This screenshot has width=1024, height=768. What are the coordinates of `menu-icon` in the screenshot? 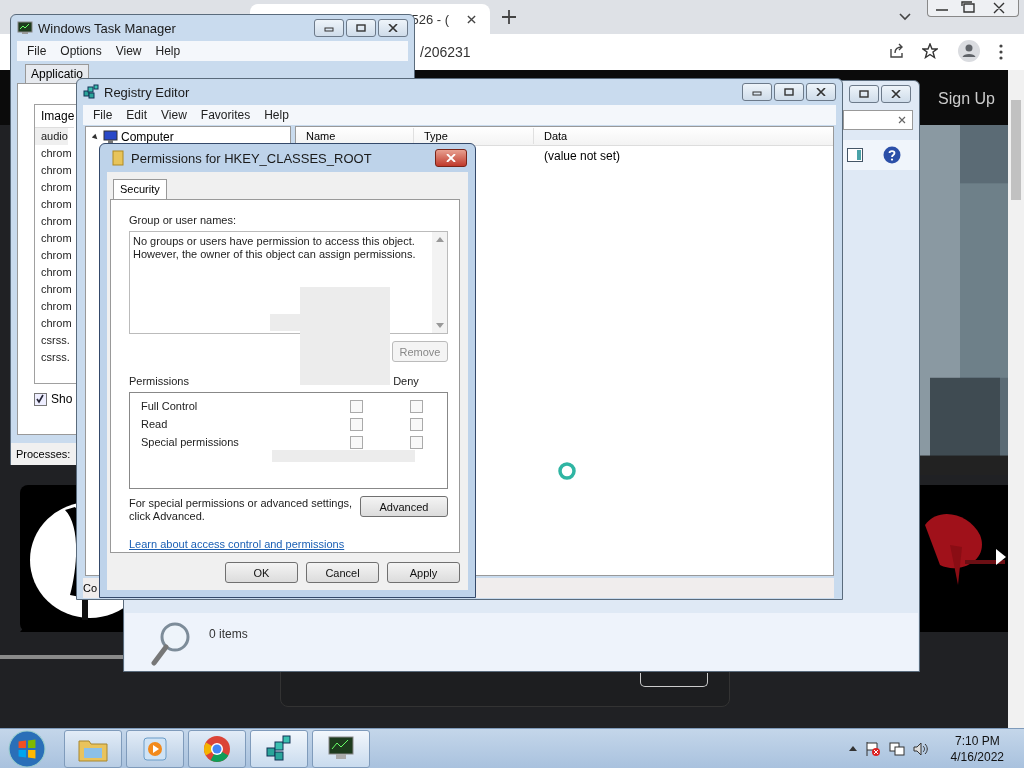 It's located at (1001, 52).